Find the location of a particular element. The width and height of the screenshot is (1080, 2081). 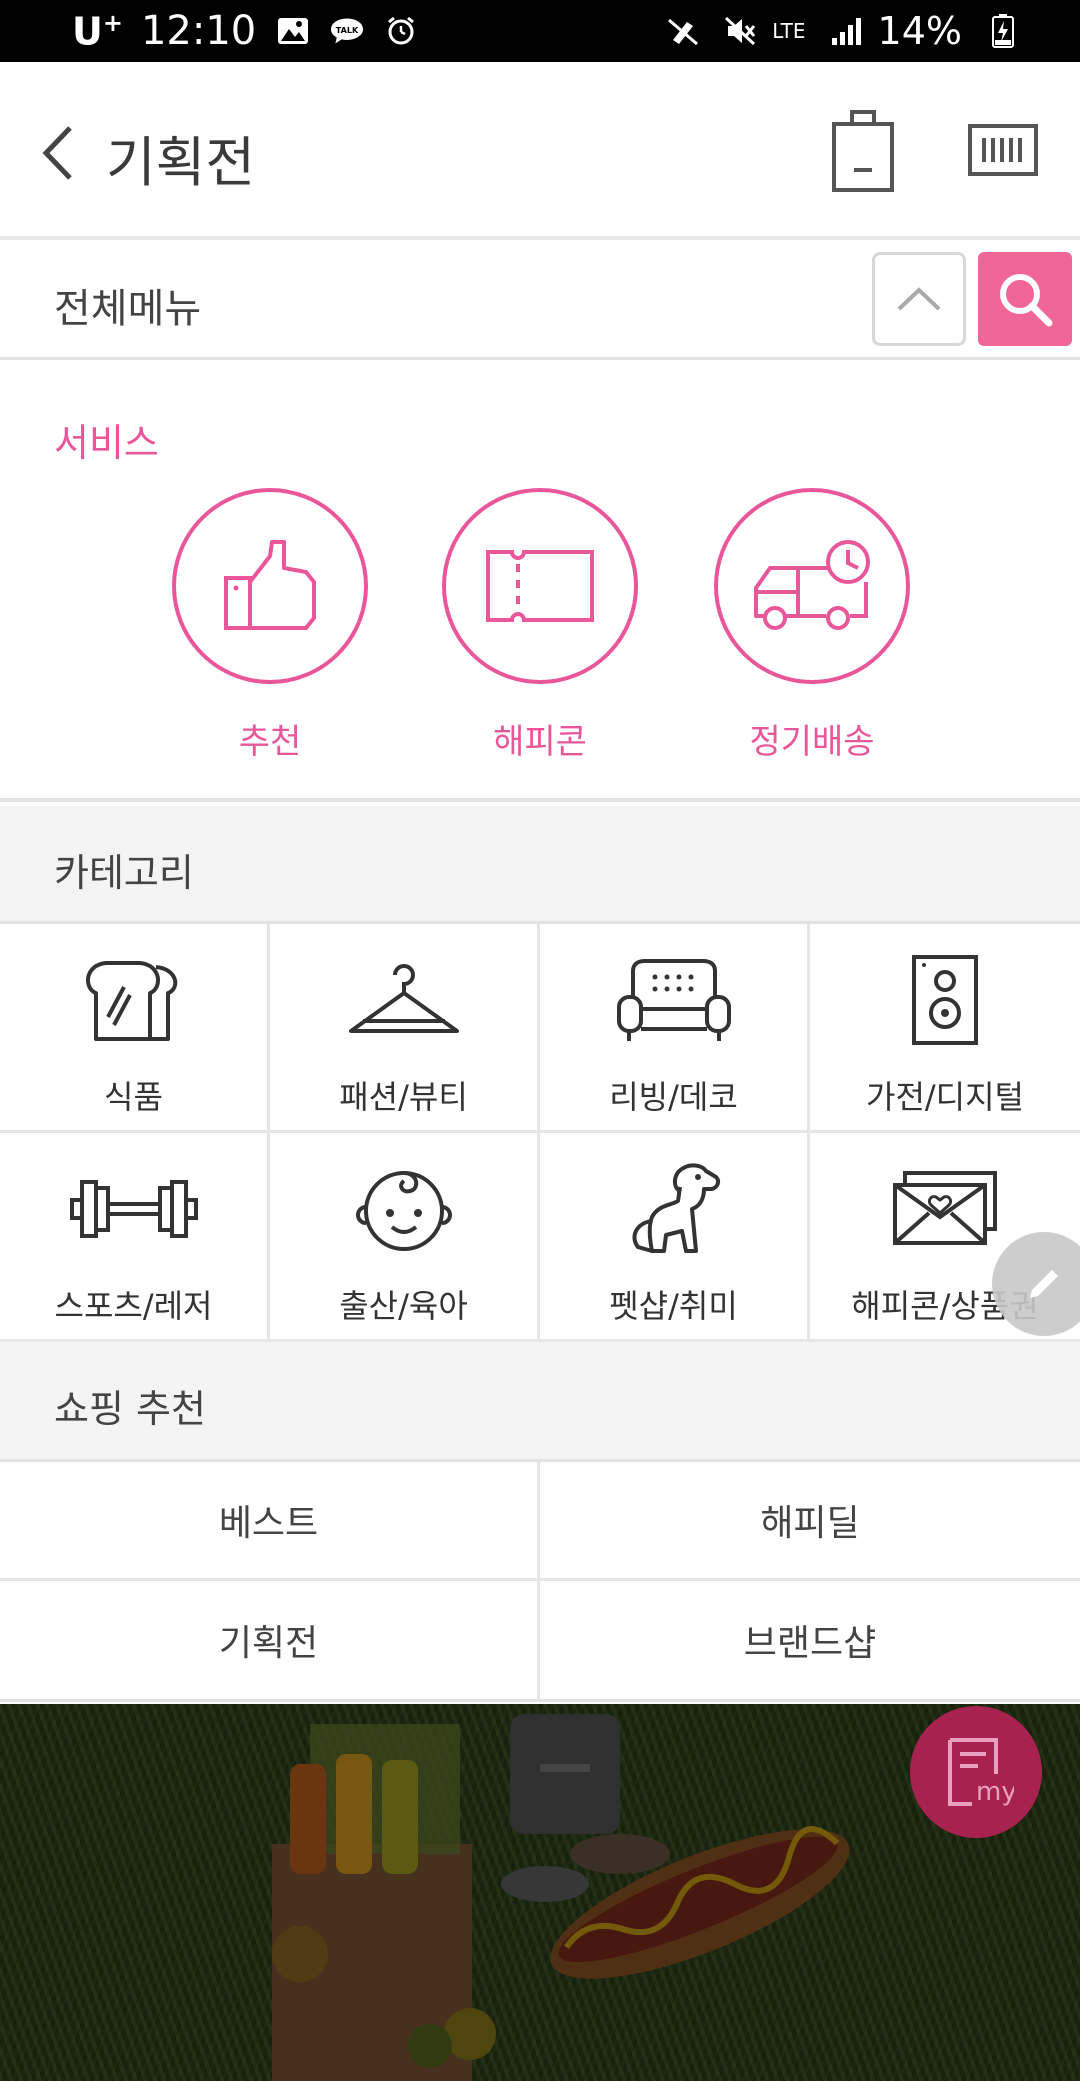

my-page-fab-button: my is located at coordinates (976, 1772).